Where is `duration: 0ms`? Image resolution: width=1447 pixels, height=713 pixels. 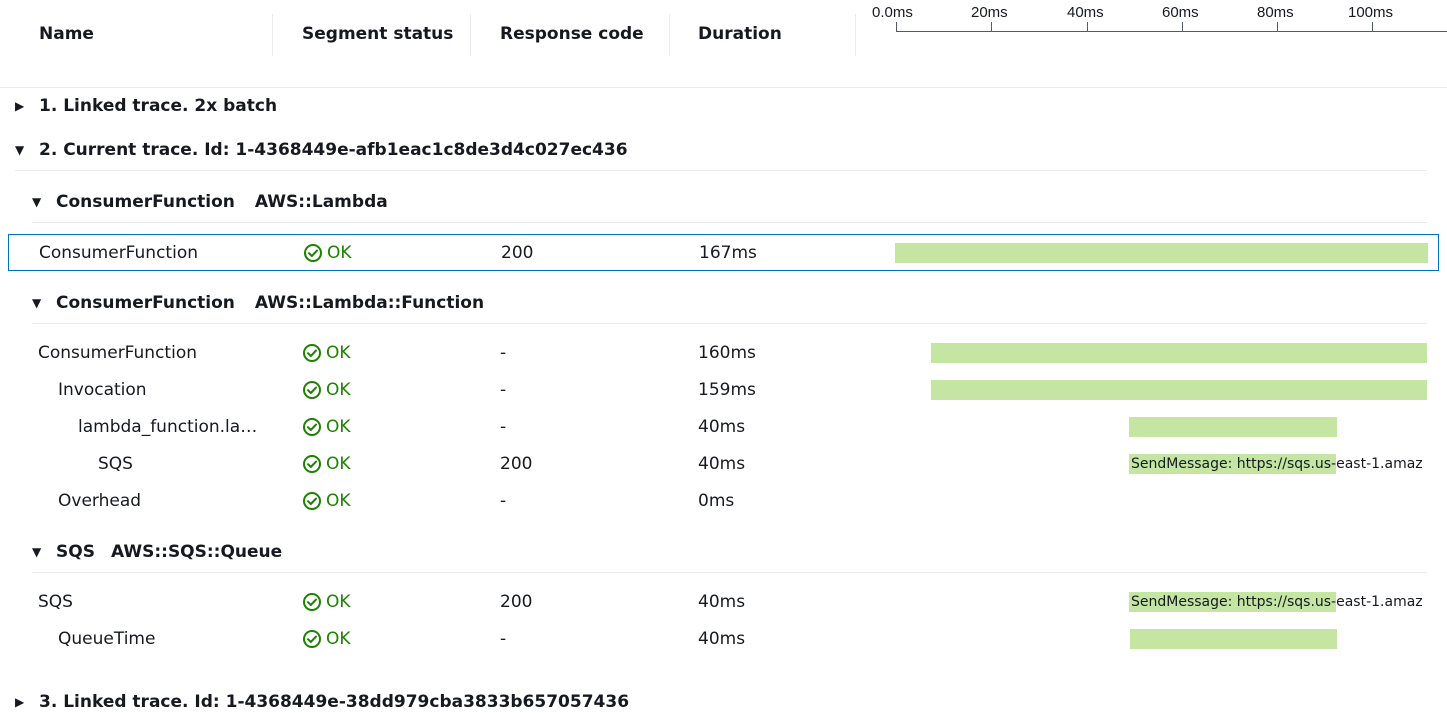 duration: 0ms is located at coordinates (716, 501).